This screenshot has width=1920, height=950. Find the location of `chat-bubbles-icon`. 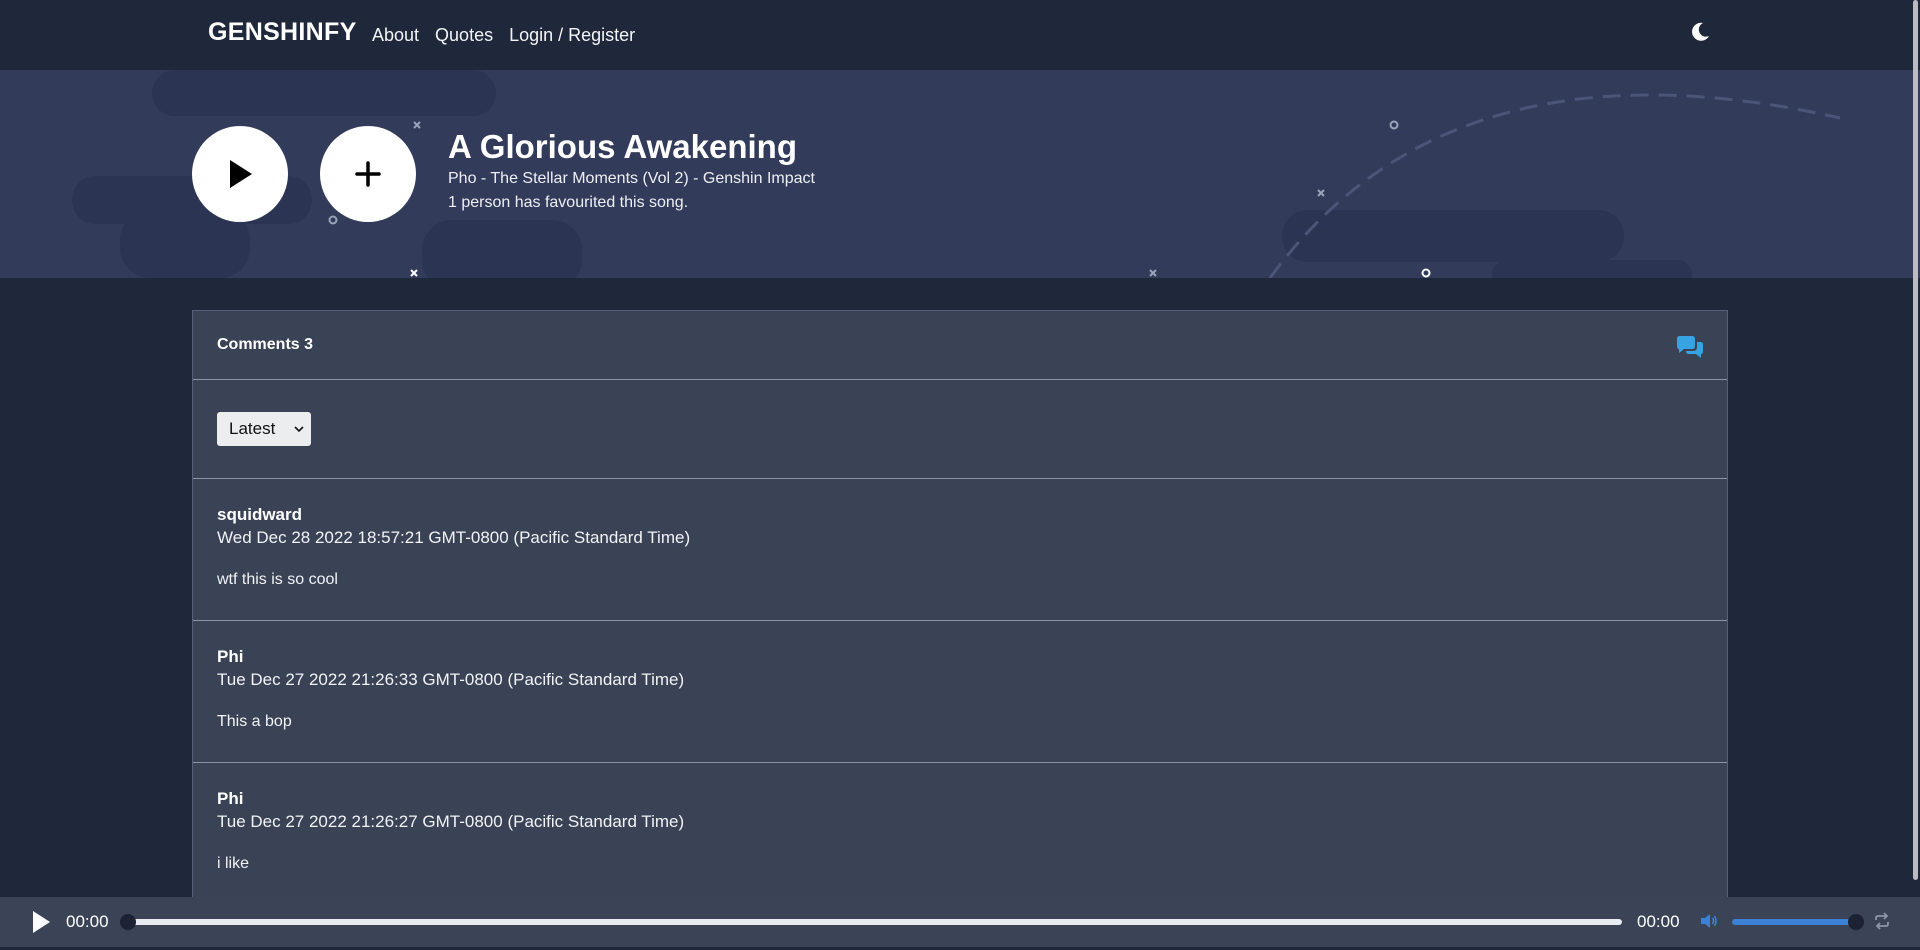

chat-bubbles-icon is located at coordinates (1690, 347).